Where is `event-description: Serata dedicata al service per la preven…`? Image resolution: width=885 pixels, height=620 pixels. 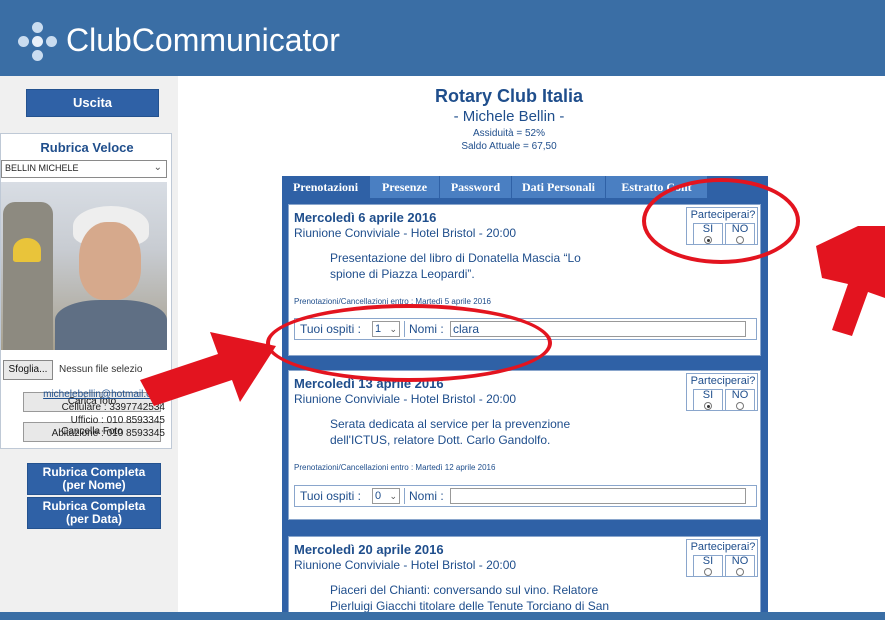
event-description: Serata dedicata al service per la preven… is located at coordinates (480, 432).